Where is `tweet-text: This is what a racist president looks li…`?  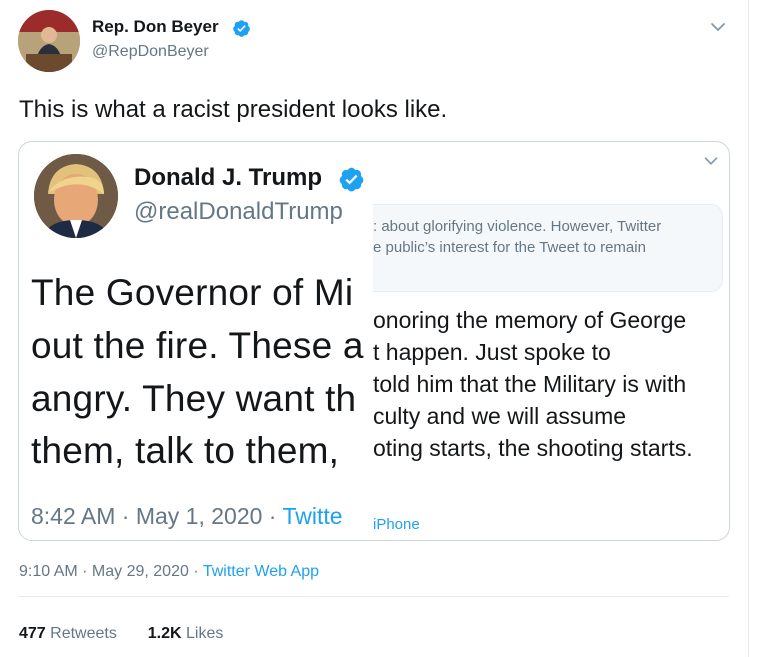 tweet-text: This is what a racist president looks li… is located at coordinates (233, 109).